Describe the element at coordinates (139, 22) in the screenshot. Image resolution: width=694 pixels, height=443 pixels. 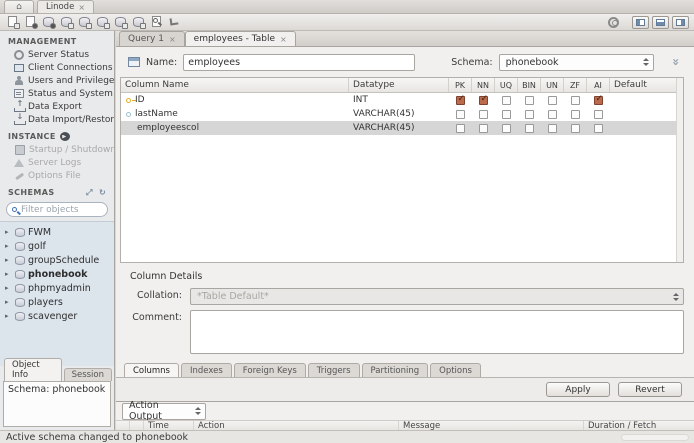
I see `create-function-icon` at that location.